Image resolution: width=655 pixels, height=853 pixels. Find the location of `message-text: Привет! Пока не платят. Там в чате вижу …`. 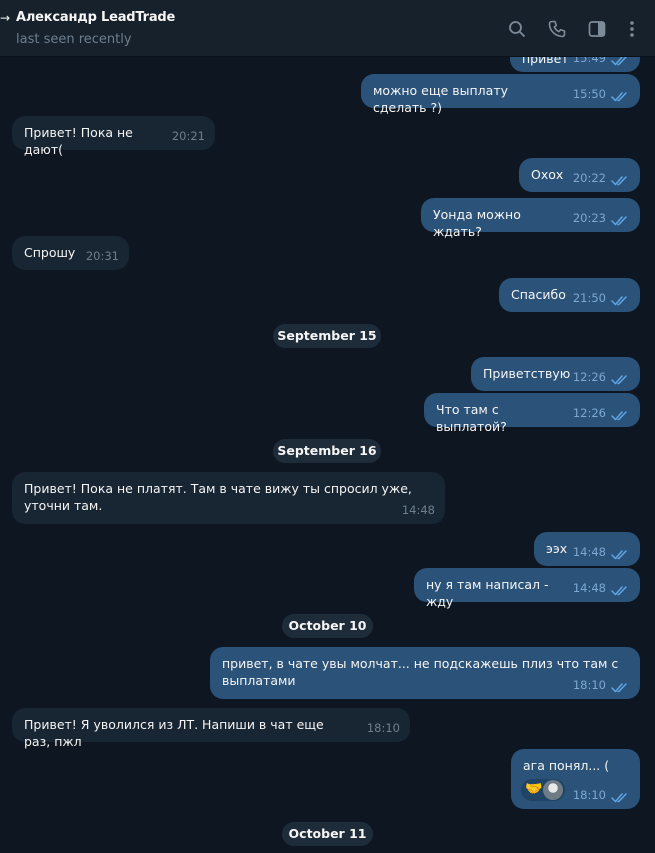

message-text: Привет! Пока не платят. Там в чате вижу … is located at coordinates (218, 497).